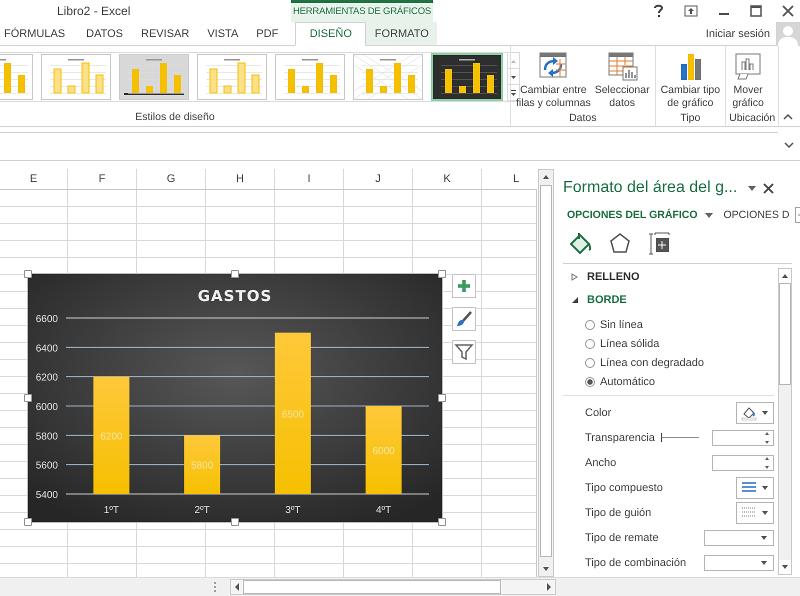  Describe the element at coordinates (223, 33) in the screenshot. I see `ribbon-tab: VISTA` at that location.